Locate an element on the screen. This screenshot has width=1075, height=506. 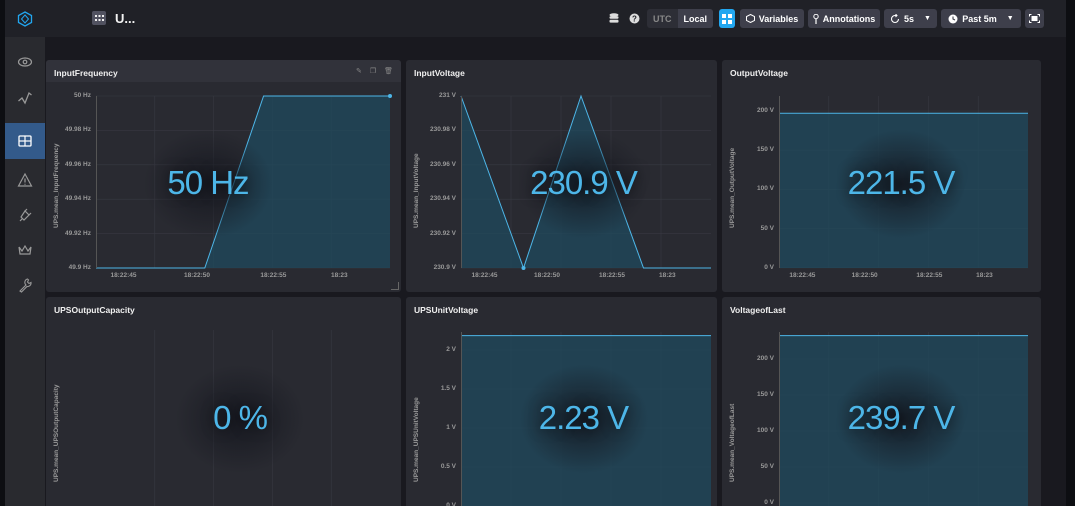
y-tick-label: 230.9 V is located at coordinates (444, 267).